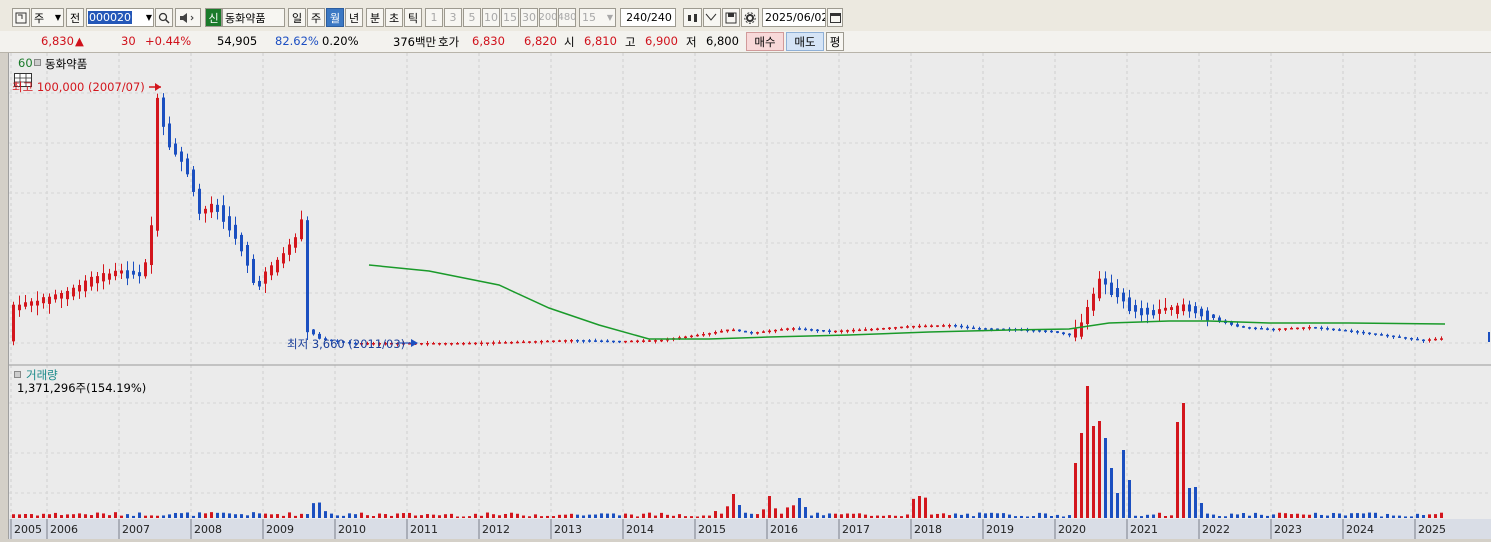 The image size is (1491, 542). What do you see at coordinates (529, 17) in the screenshot?
I see `interval-30: 30` at bounding box center [529, 17].